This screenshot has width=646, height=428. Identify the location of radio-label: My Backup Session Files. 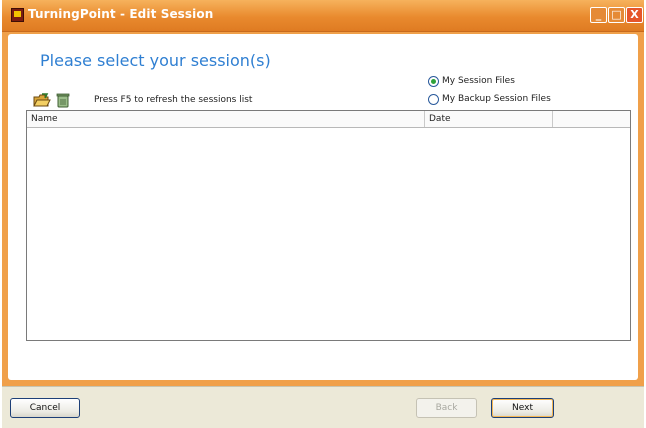
(496, 99).